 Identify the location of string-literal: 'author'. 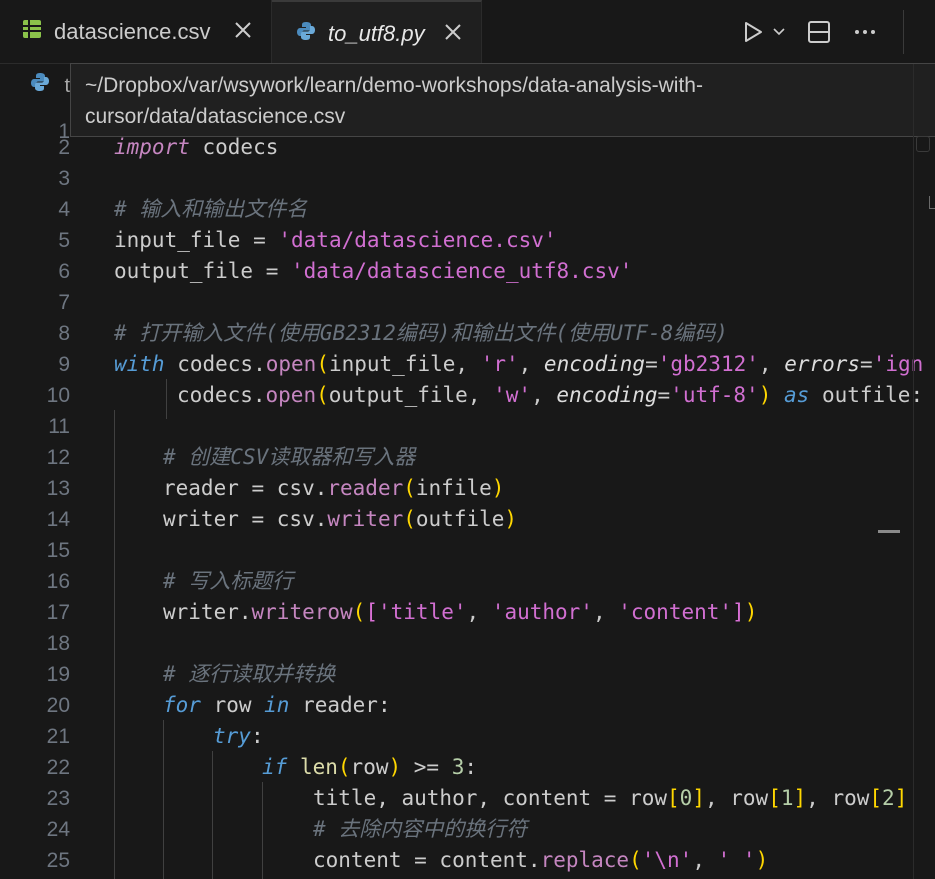
(542, 612).